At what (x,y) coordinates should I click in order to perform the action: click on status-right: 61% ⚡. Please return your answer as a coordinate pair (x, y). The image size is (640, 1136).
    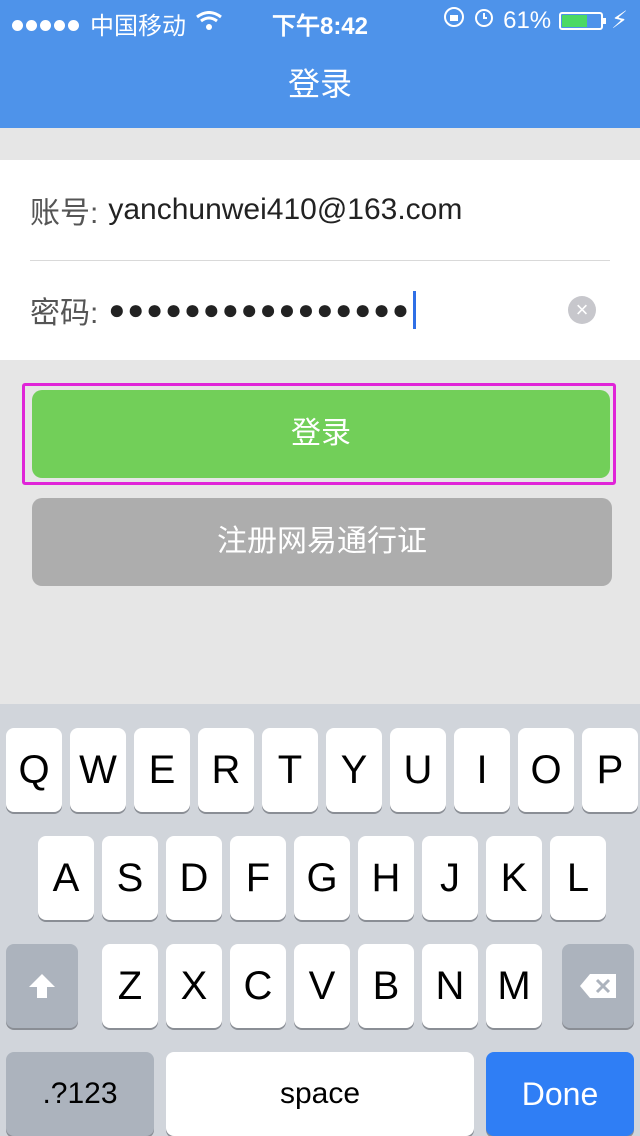
    Looking at the image, I should click on (531, 20).